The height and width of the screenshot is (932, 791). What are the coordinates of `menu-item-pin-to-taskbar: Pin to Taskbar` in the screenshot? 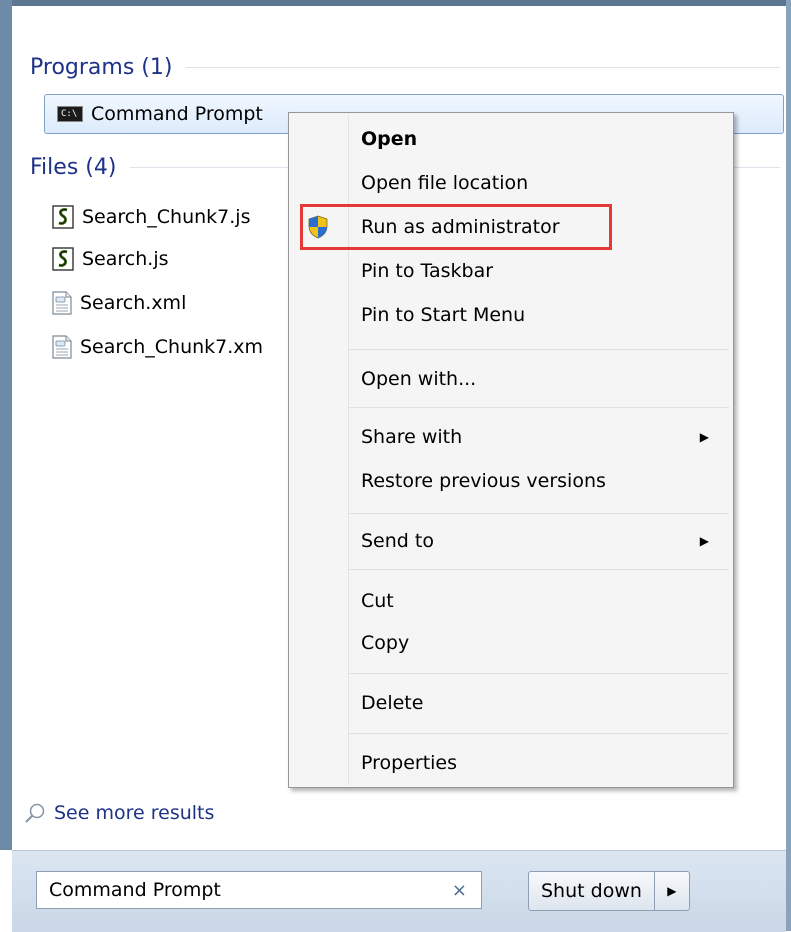 It's located at (511, 271).